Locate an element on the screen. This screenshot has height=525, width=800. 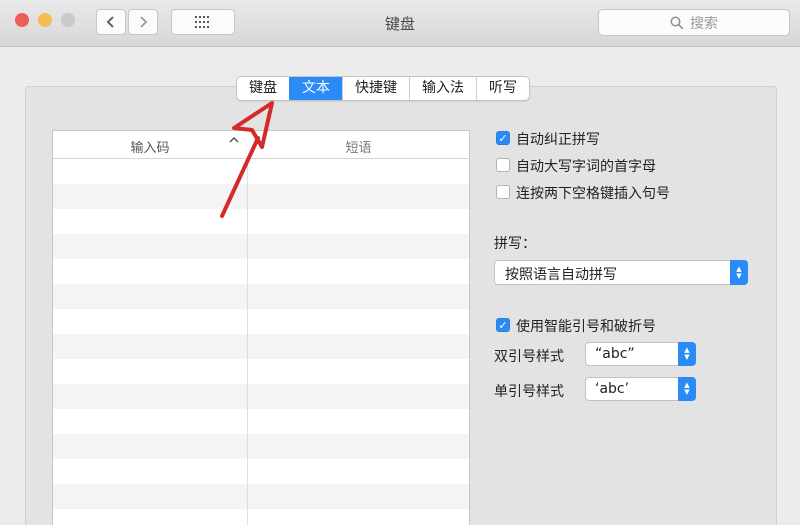
magnifier-icon is located at coordinates (677, 22).